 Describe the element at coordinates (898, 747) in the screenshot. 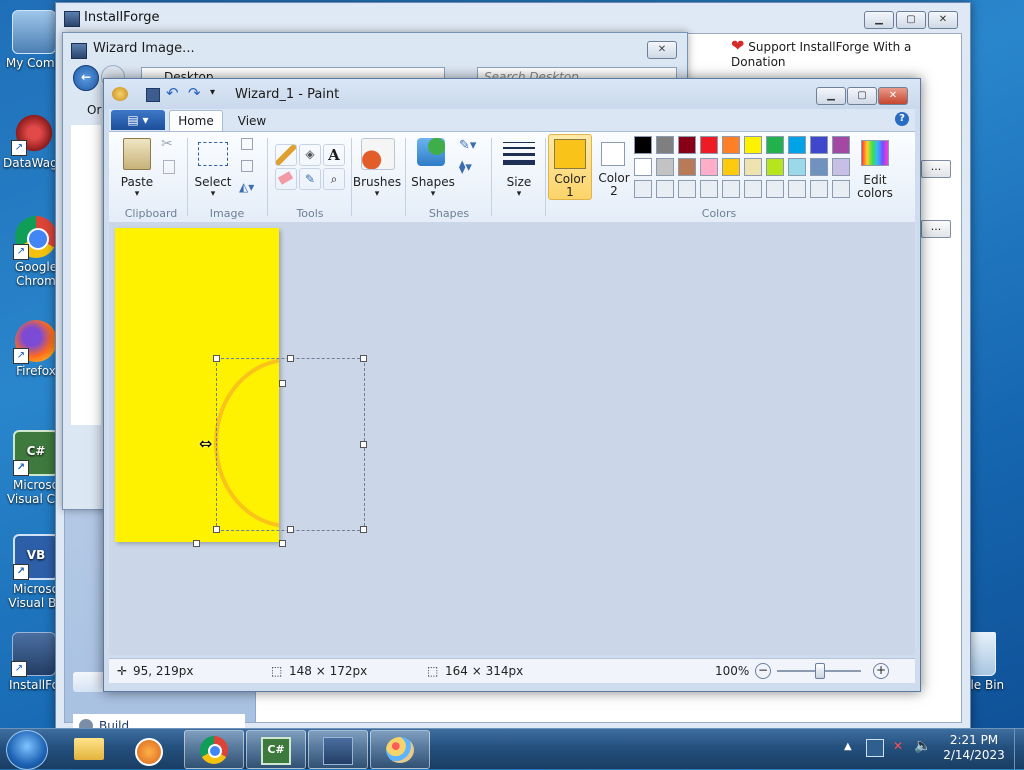

I see `action-center-icon: ✕` at that location.